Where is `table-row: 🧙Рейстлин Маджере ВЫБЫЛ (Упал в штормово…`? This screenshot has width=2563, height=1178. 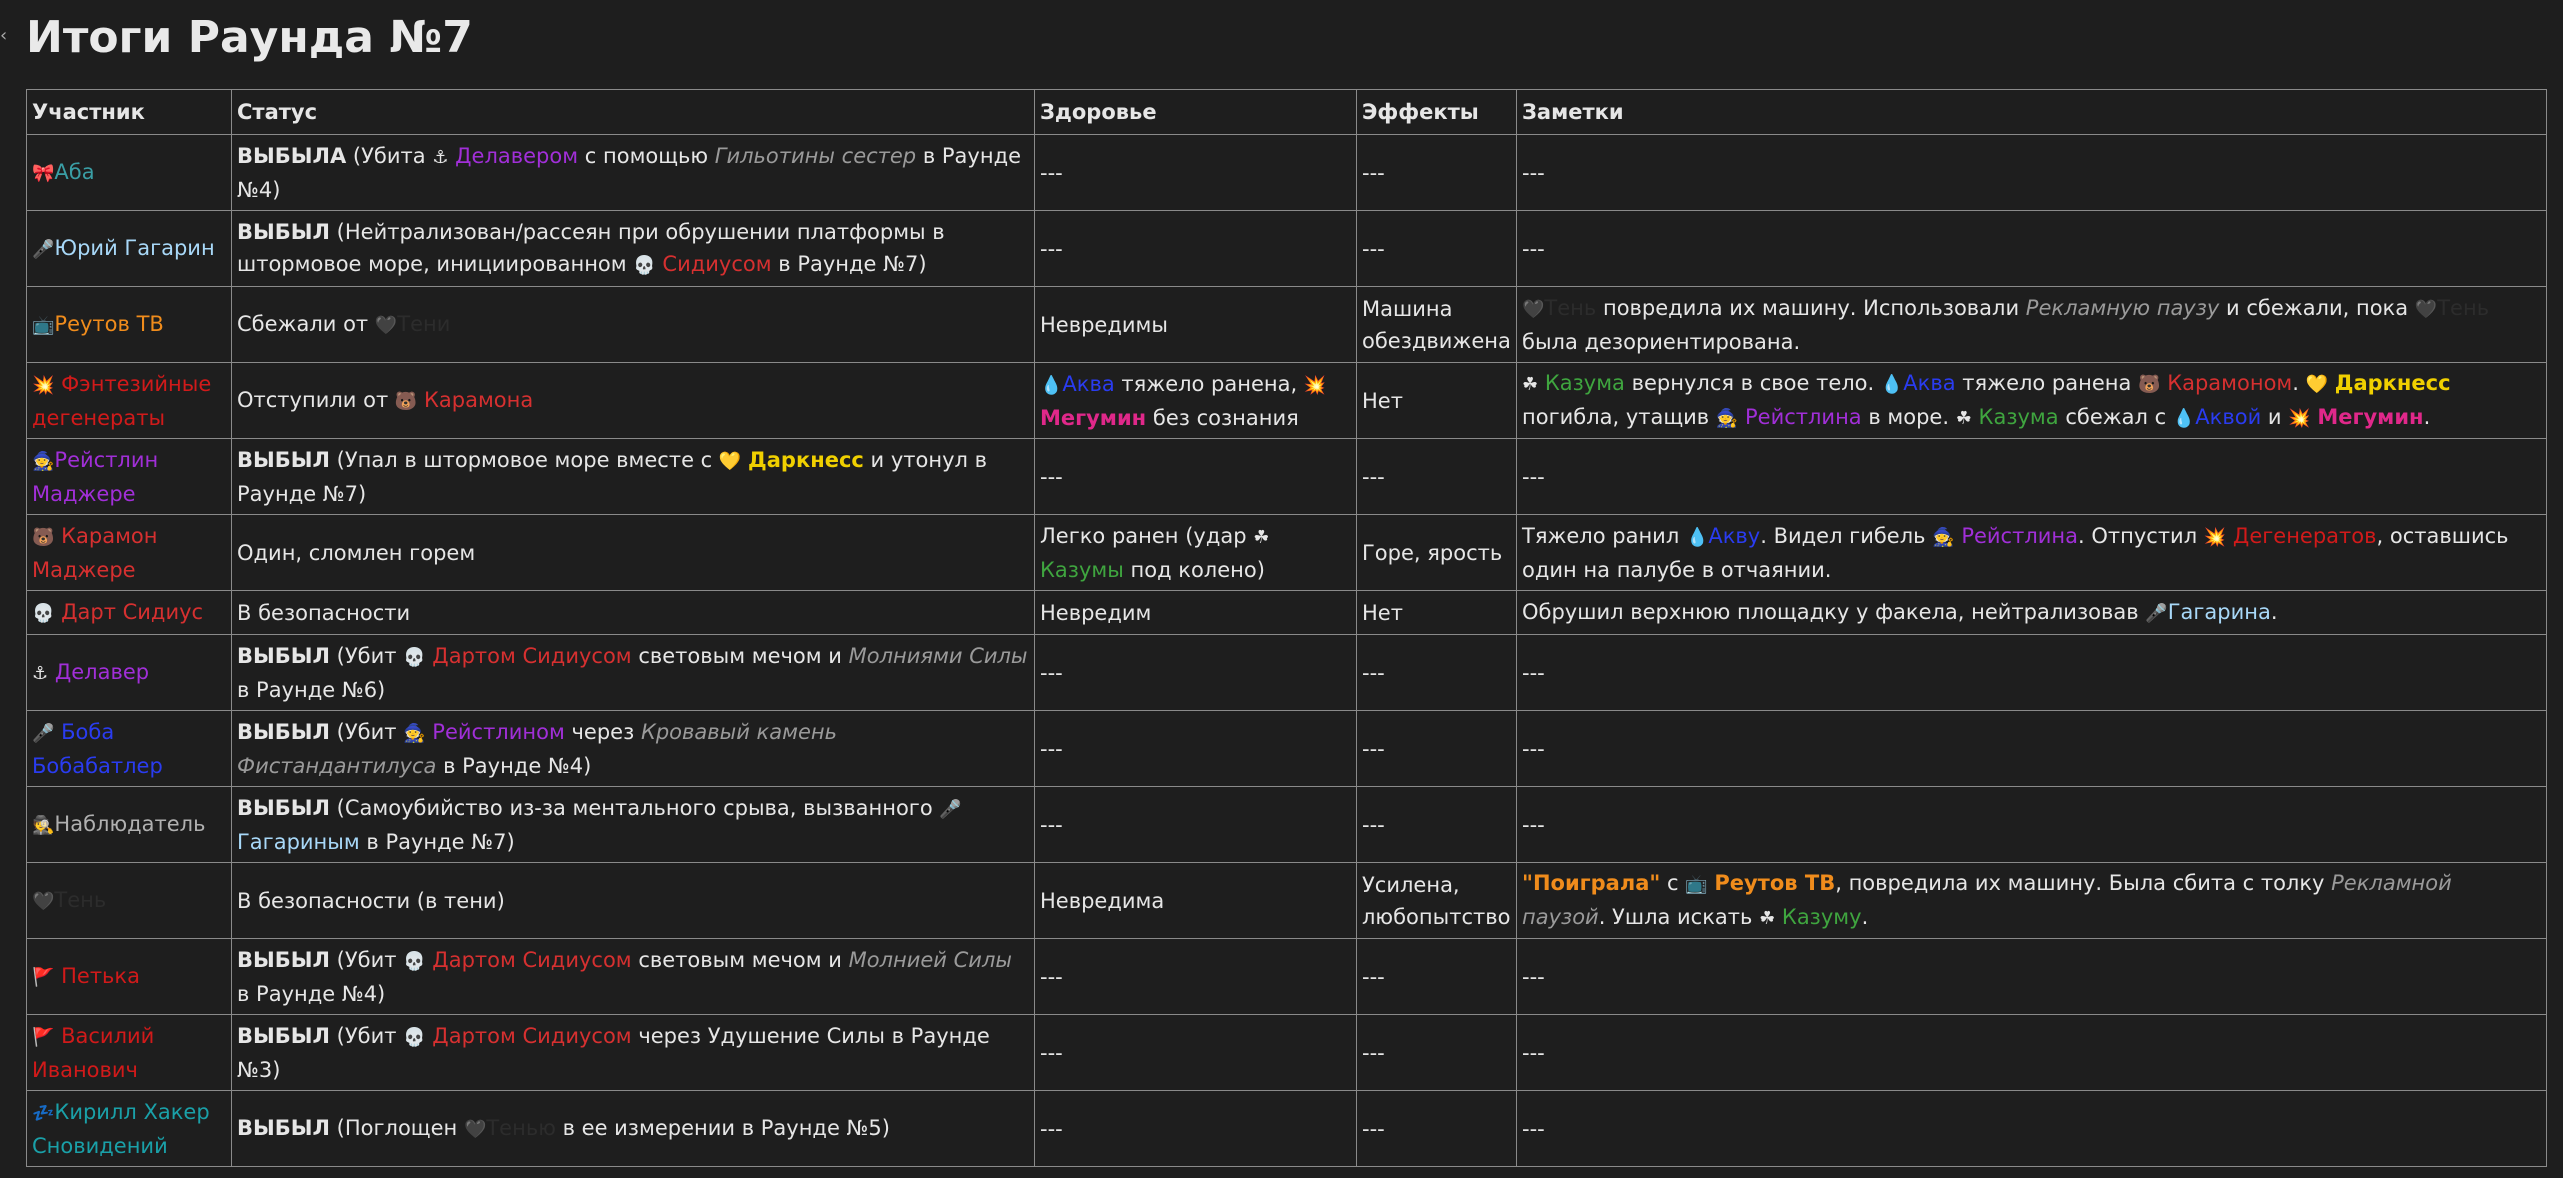 table-row: 🧙Рейстлин Маджере ВЫБЫЛ (Упал в штормово… is located at coordinates (1286, 476).